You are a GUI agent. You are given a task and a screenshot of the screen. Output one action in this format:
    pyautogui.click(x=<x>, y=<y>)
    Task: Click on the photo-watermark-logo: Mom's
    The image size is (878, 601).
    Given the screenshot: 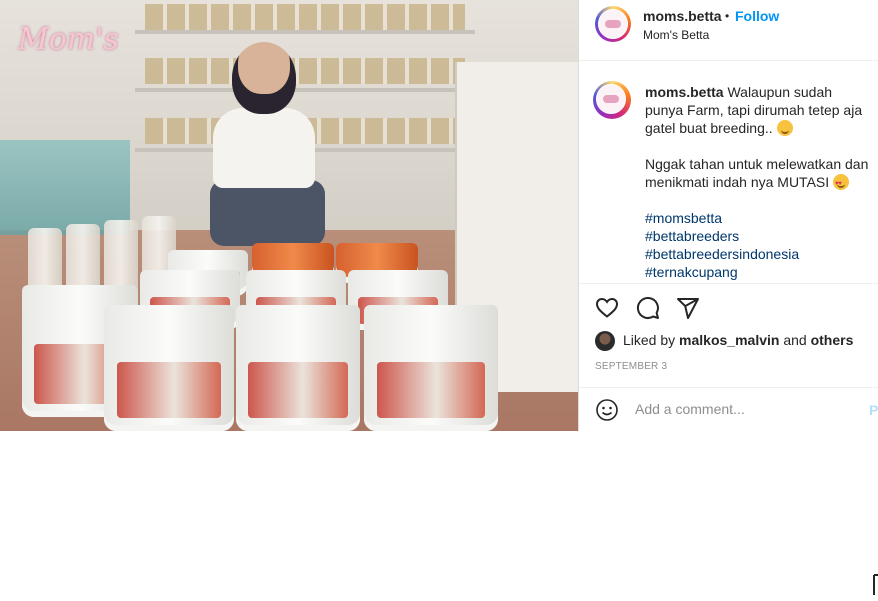 What is the action you would take?
    pyautogui.click(x=68, y=39)
    